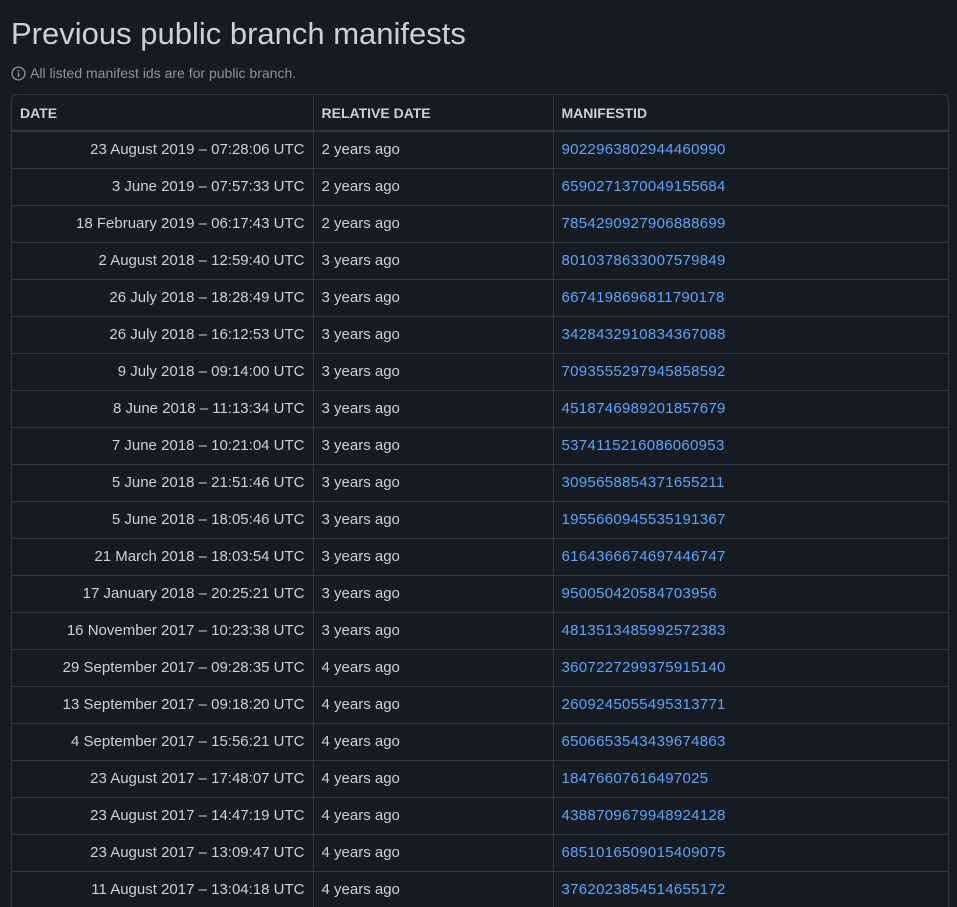 Image resolution: width=957 pixels, height=907 pixels. I want to click on cell-manifestid: 6590271370049155684, so click(750, 186).